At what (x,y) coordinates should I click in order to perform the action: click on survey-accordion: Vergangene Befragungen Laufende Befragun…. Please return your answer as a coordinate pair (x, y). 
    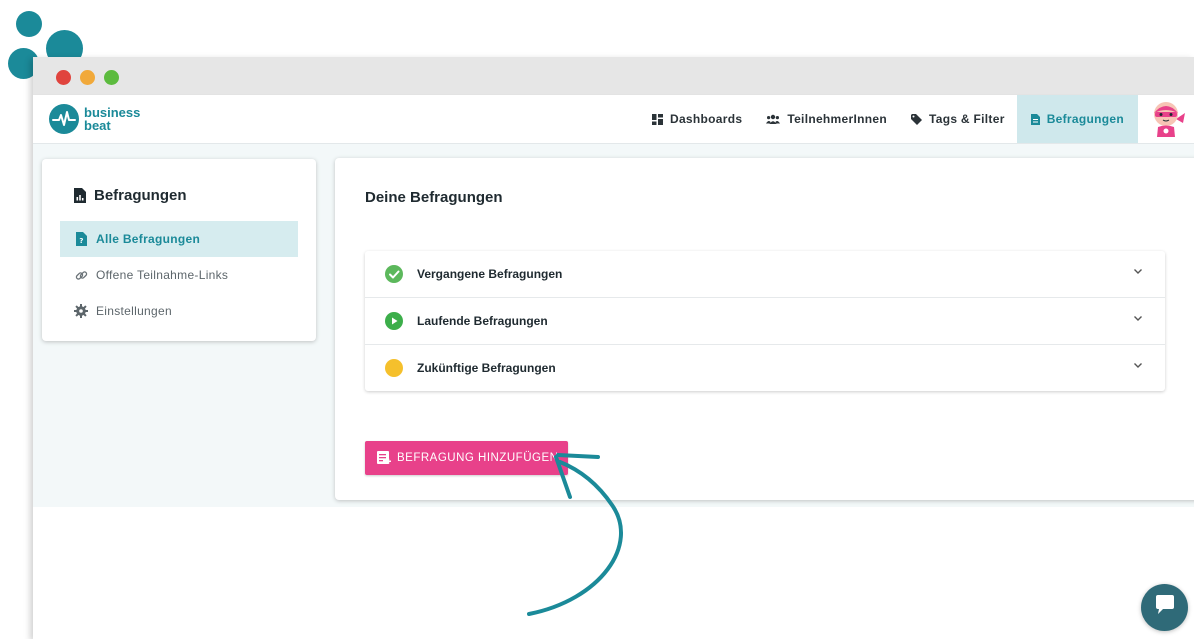
    Looking at the image, I should click on (765, 321).